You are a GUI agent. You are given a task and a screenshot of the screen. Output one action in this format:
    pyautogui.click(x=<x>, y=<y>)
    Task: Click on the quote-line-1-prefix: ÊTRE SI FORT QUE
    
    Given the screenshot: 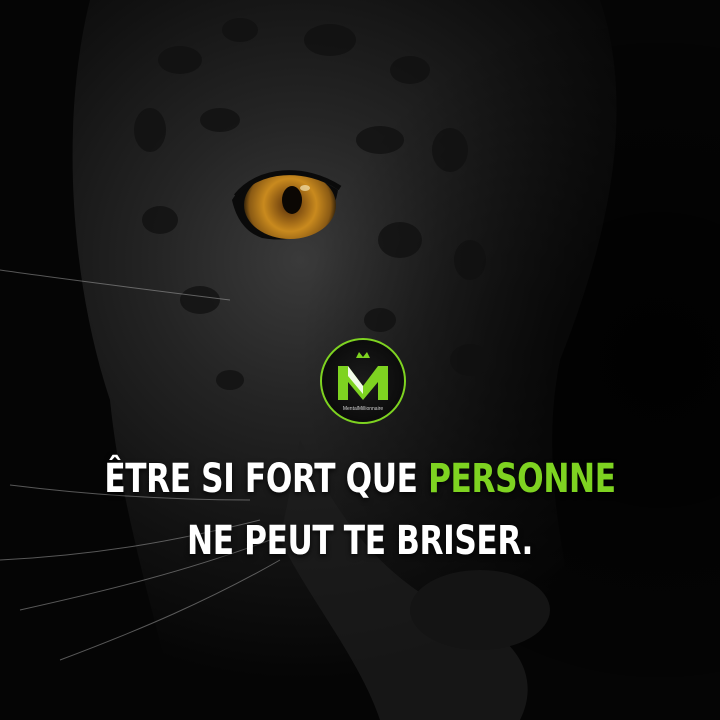 What is the action you would take?
    pyautogui.click(x=266, y=479)
    